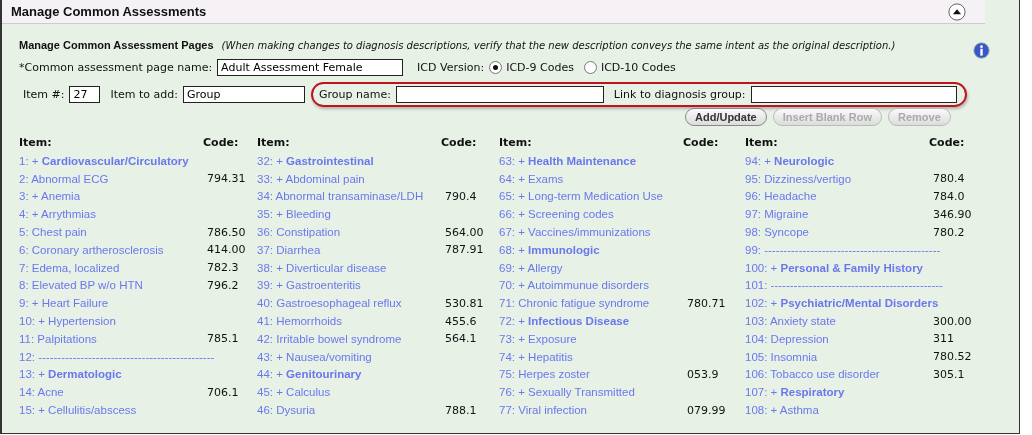 This screenshot has height=435, width=1032. I want to click on item-link: 37: Diarrhea, so click(351, 249).